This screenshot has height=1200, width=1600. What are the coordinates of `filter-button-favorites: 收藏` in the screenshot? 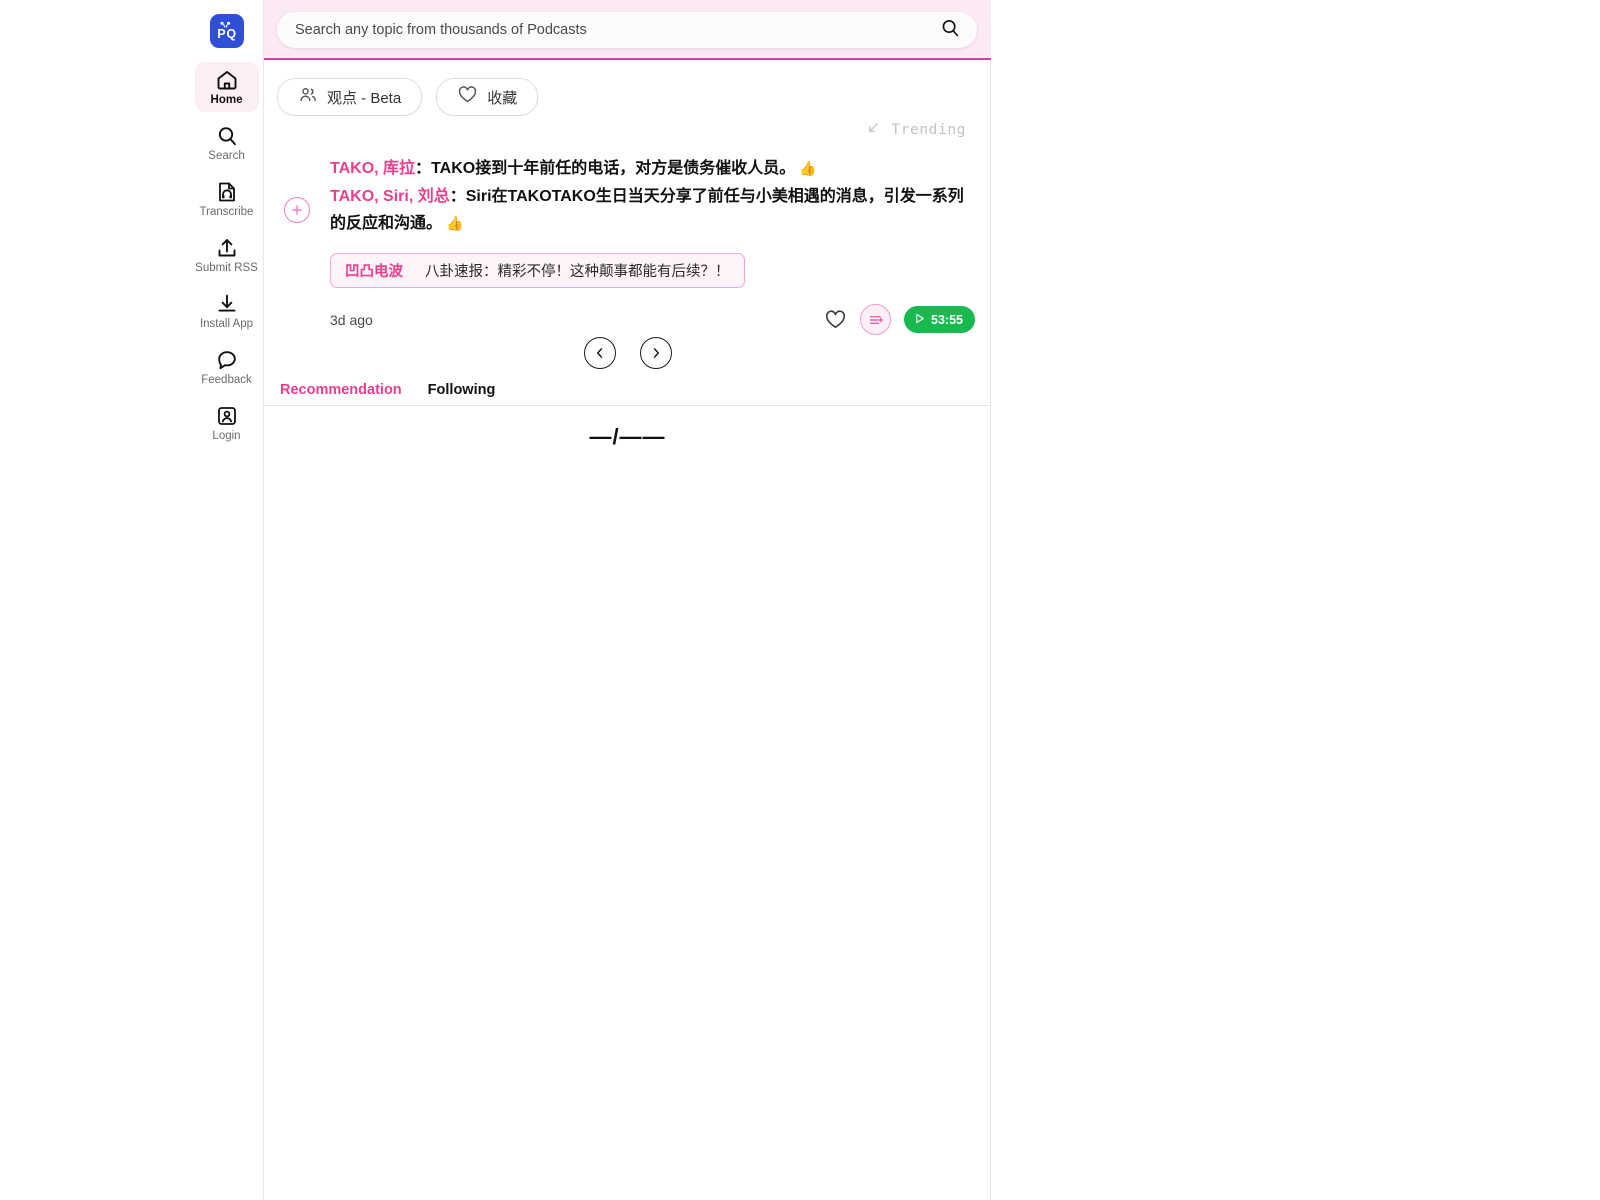 It's located at (487, 97).